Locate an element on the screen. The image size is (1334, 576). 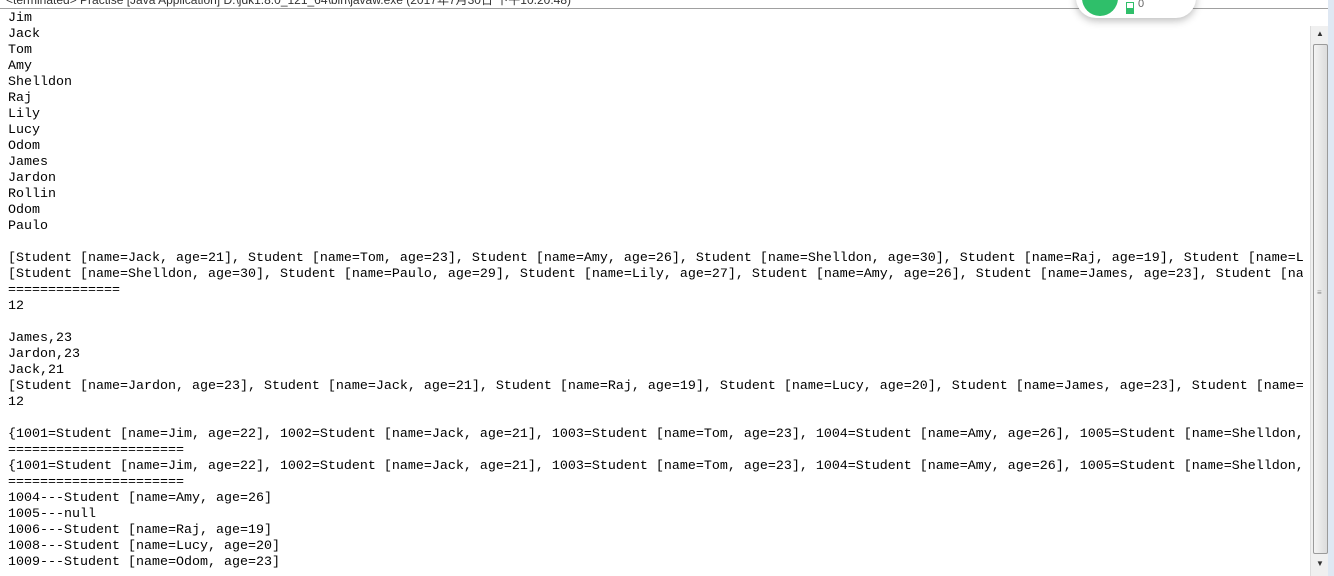
console-line: ============== is located at coordinates (64, 290).